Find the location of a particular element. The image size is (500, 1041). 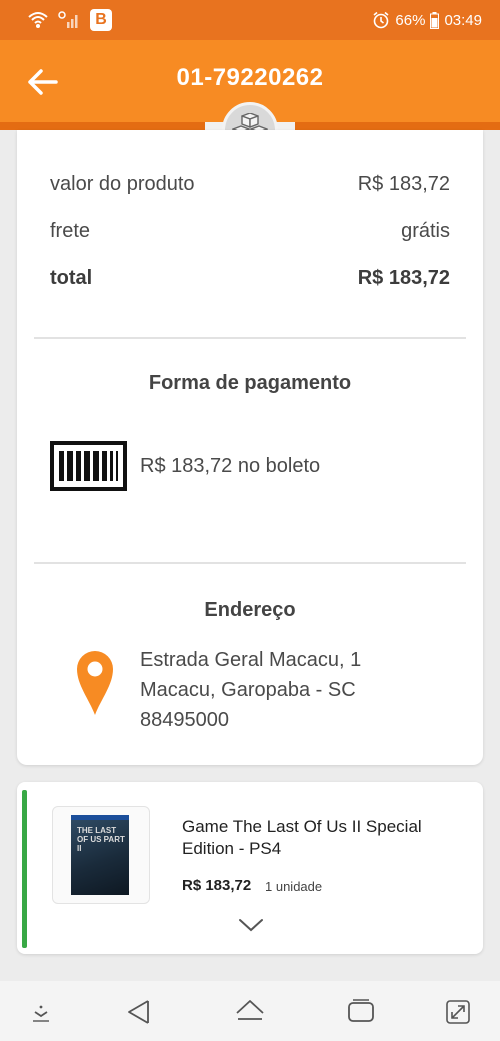

back-icon is located at coordinates (139, 1012).